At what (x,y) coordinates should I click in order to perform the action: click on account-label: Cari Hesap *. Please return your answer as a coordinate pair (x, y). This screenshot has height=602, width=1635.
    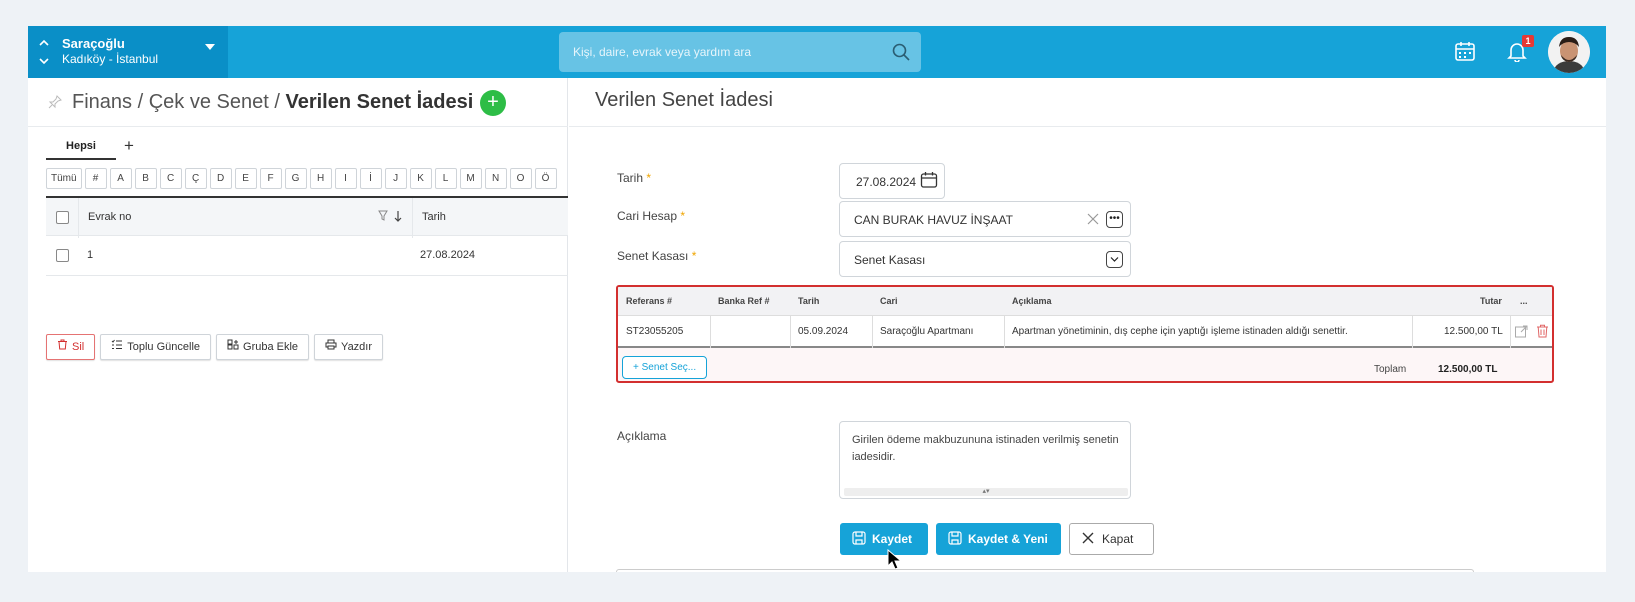
    Looking at the image, I should click on (651, 216).